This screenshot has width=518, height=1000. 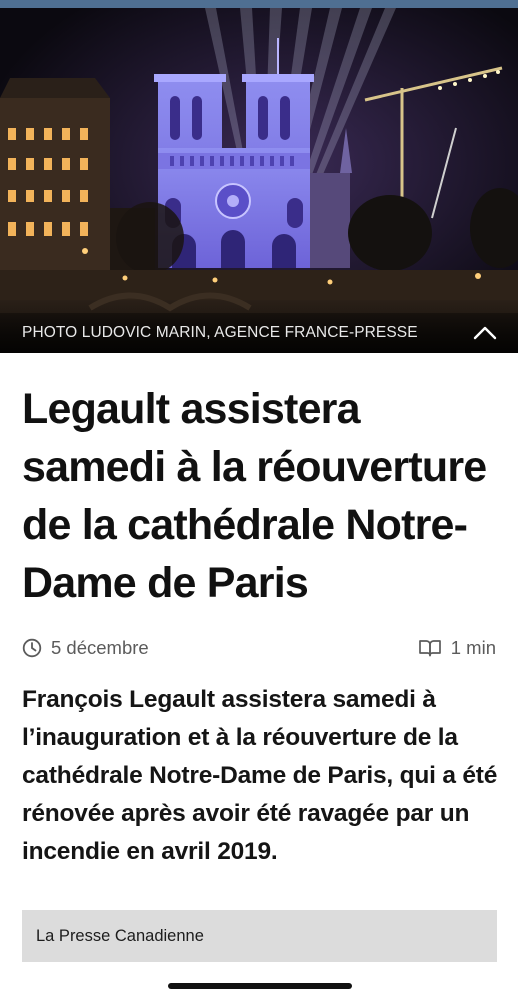 I want to click on top-status-strip, so click(x=259, y=4).